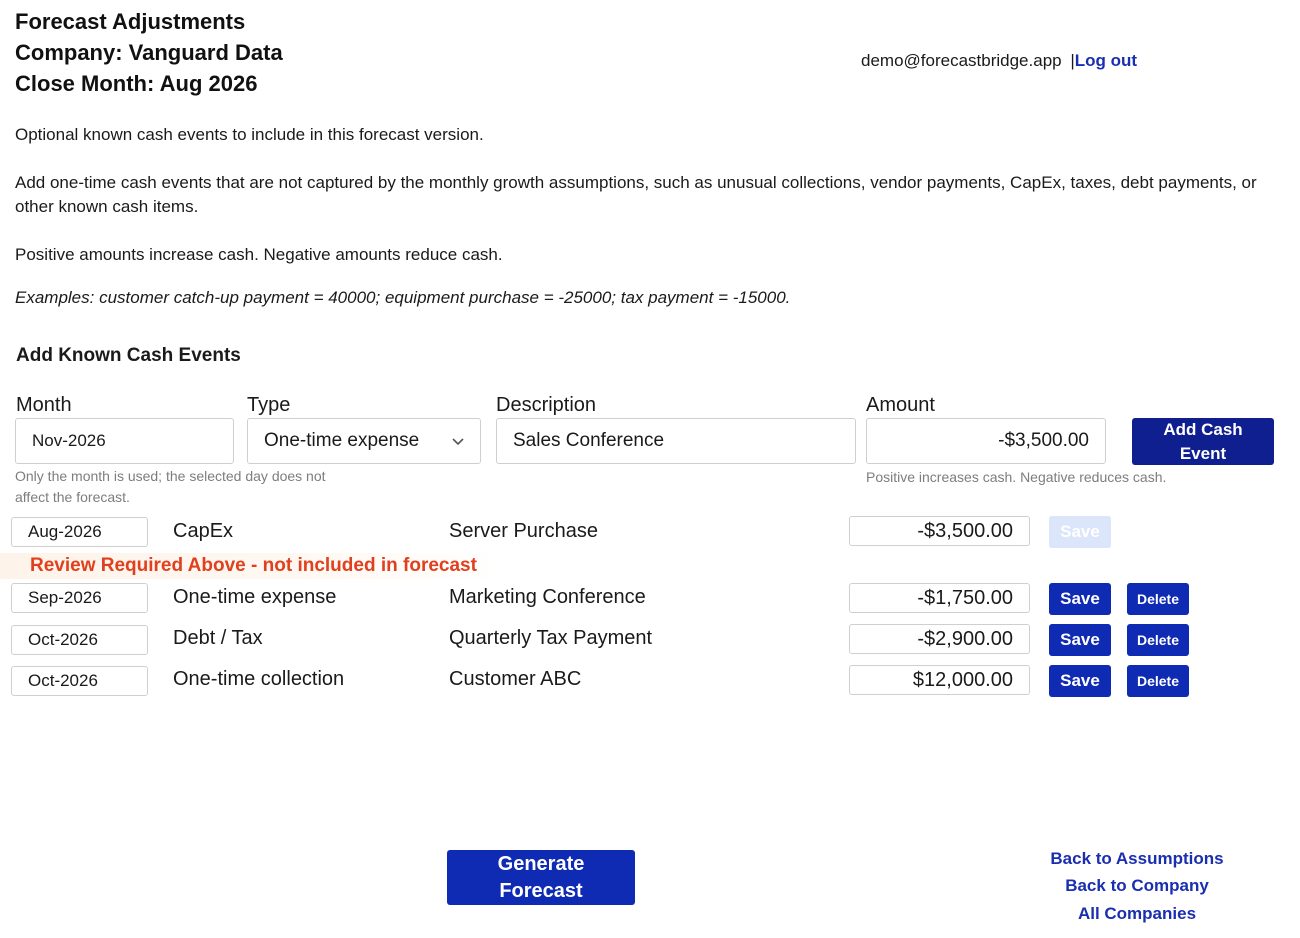 The height and width of the screenshot is (938, 1300). Describe the element at coordinates (1137, 859) in the screenshot. I see `back-to-assumptions-link: Back to Assumptions` at that location.